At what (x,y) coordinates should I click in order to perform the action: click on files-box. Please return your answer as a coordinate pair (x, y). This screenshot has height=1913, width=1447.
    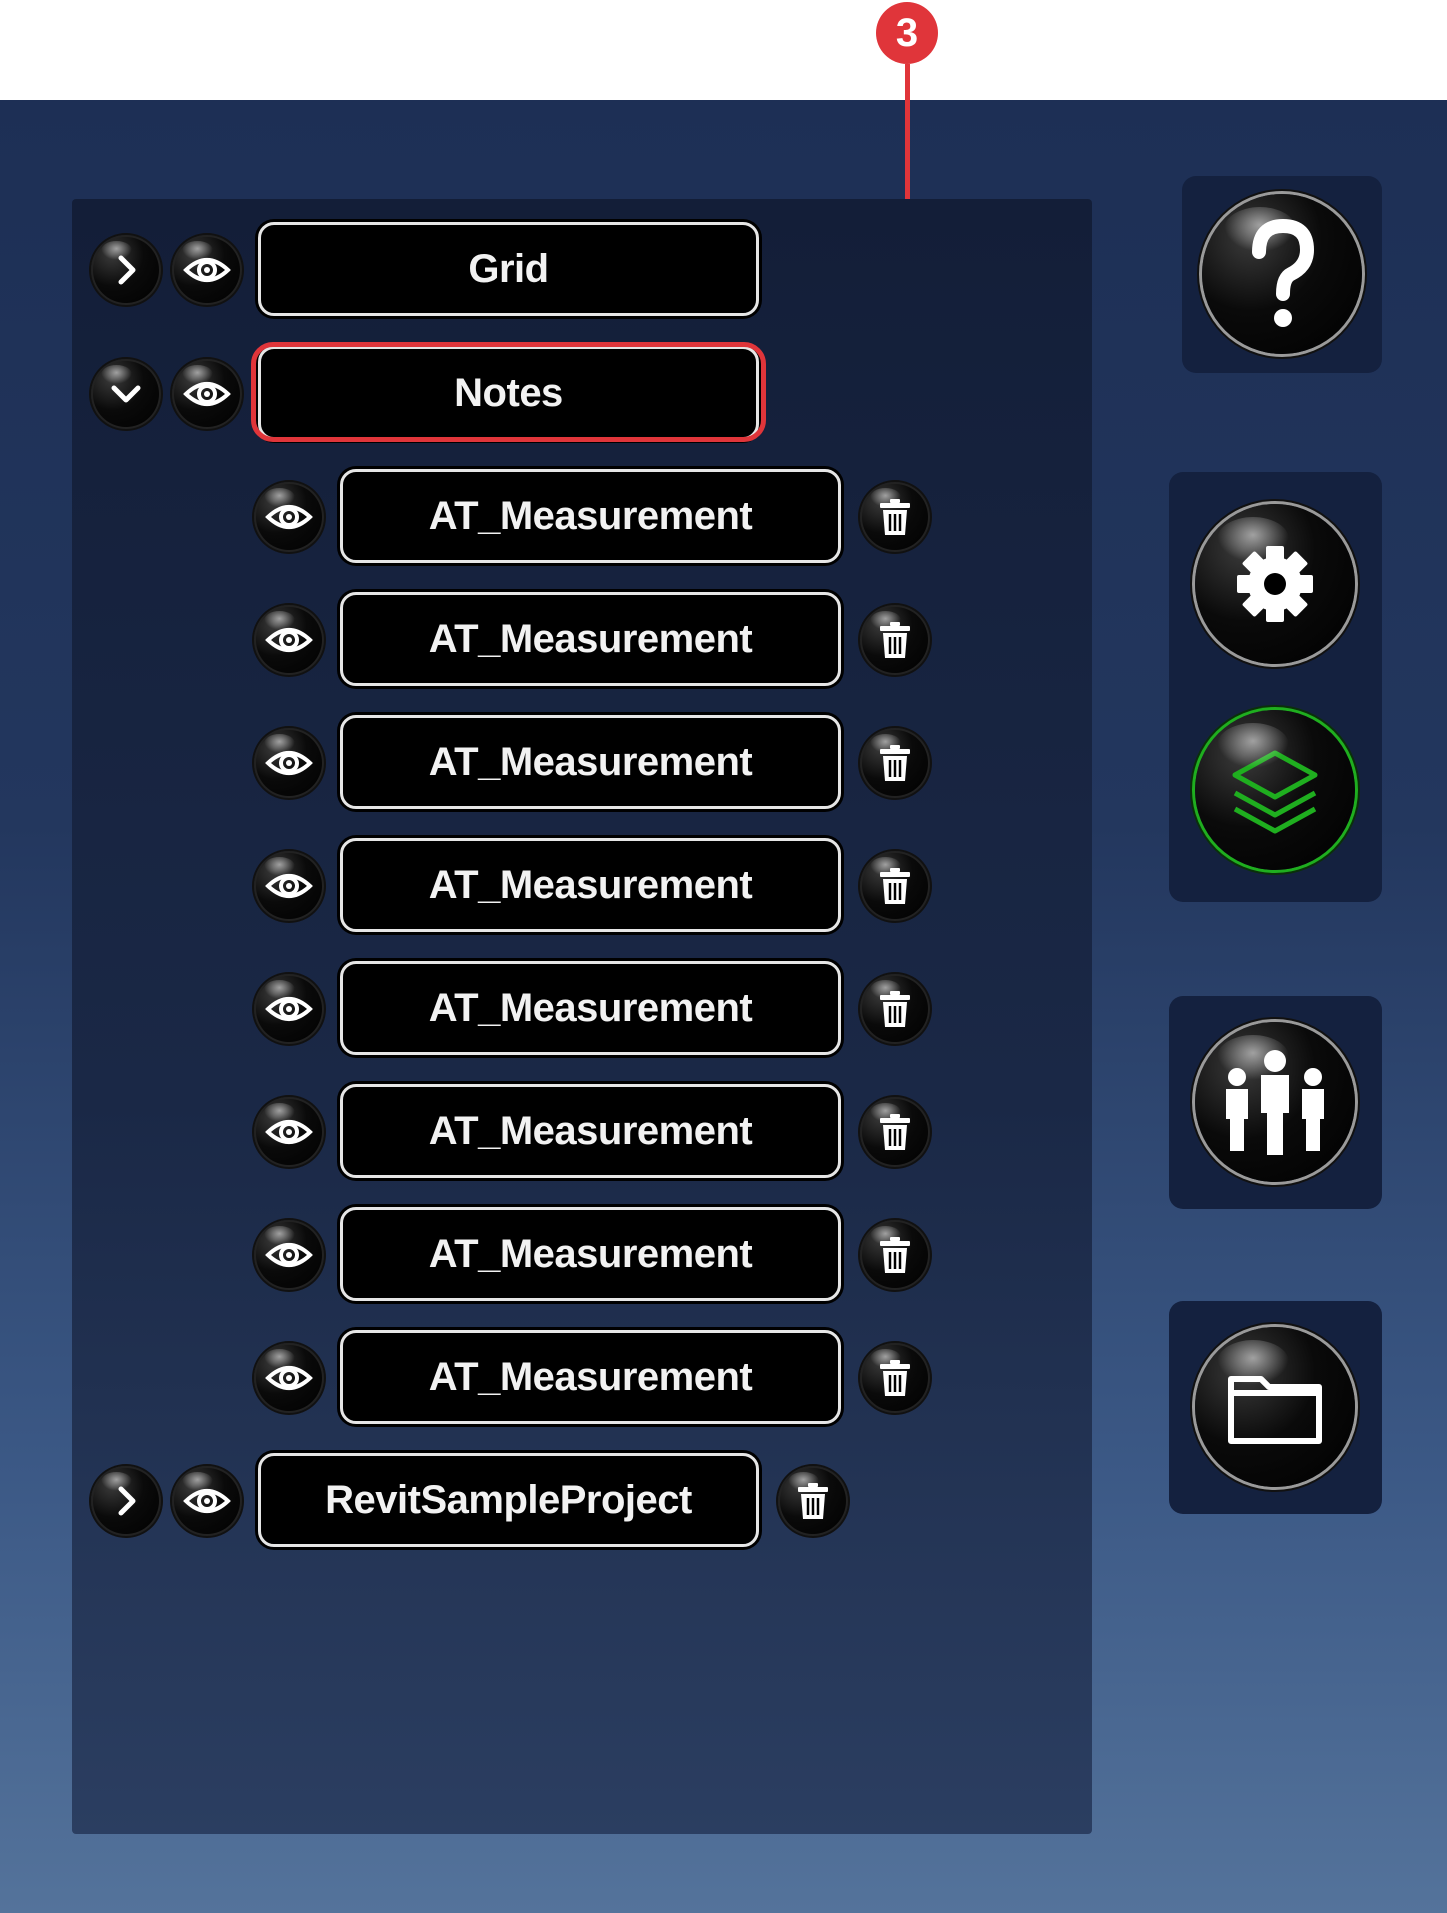
    Looking at the image, I should click on (1275, 1407).